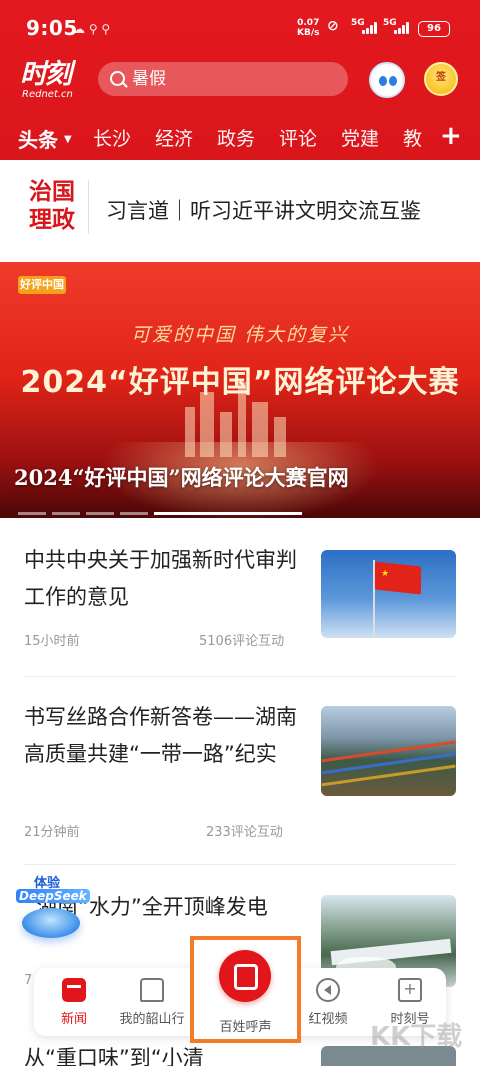 The height and width of the screenshot is (1066, 480). Describe the element at coordinates (73, 1019) in the screenshot. I see `tab-news-label: 新闻` at that location.